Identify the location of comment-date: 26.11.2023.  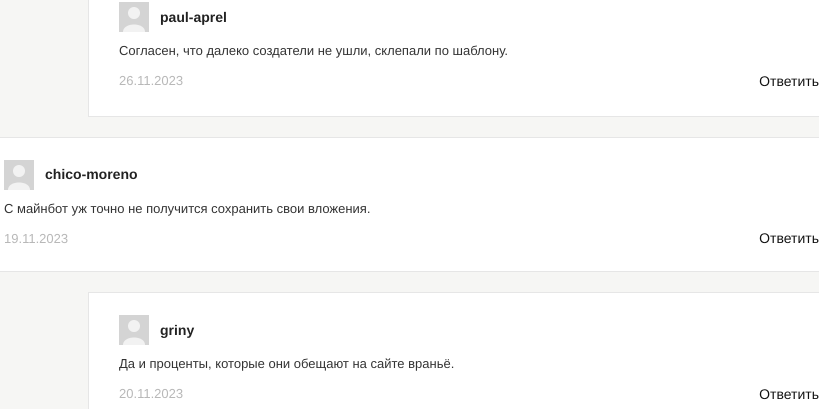
(151, 81).